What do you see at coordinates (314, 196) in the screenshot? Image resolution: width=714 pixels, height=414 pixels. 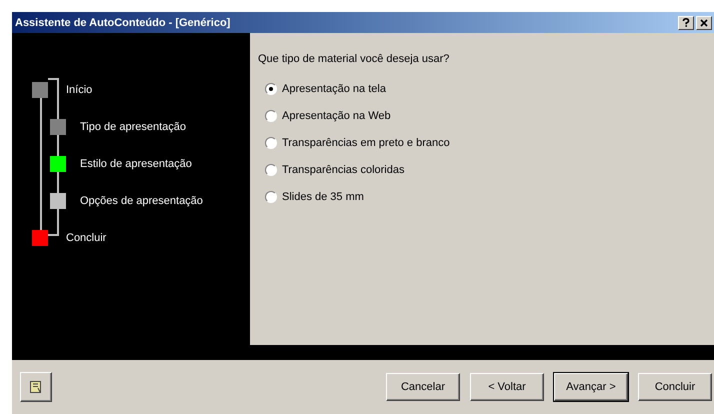 I see `radio-option: Slides de 35 mm` at bounding box center [314, 196].